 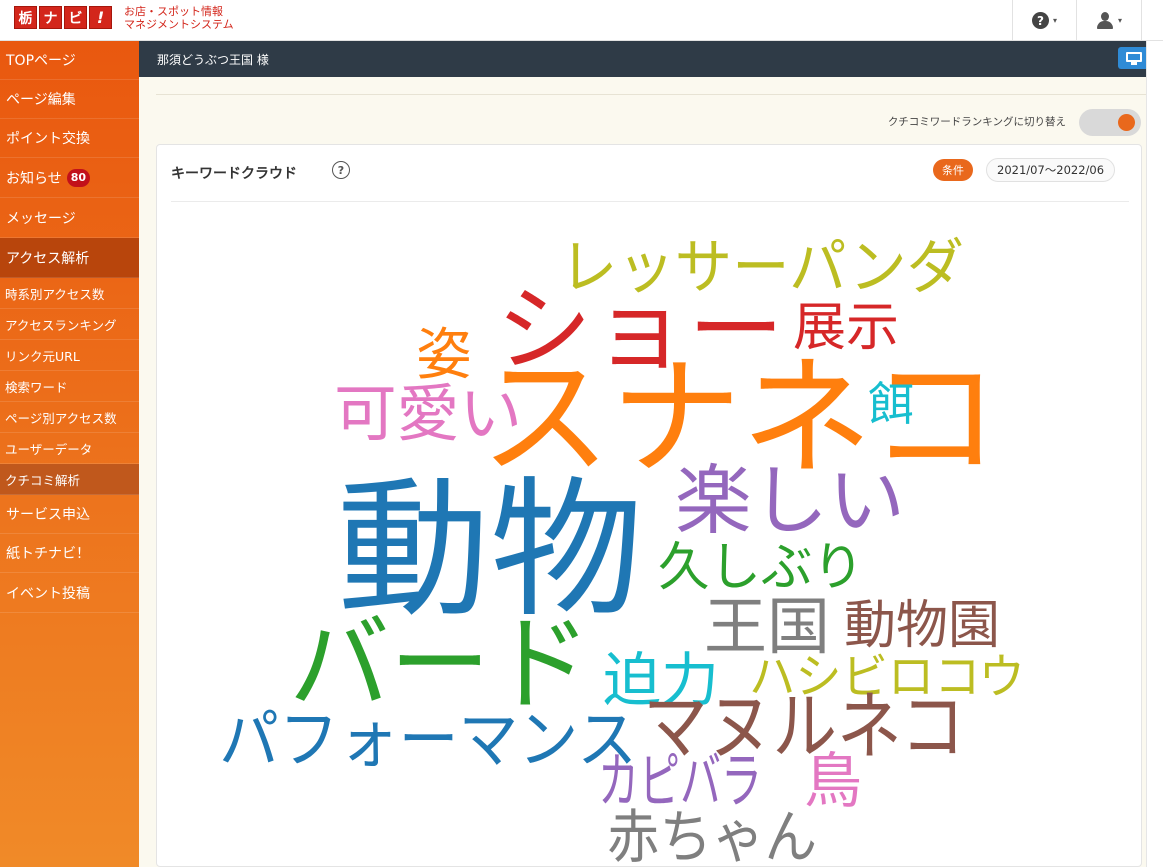 What do you see at coordinates (642, 59) in the screenshot?
I see `account-bar: 那須どうぶつ王国 様` at bounding box center [642, 59].